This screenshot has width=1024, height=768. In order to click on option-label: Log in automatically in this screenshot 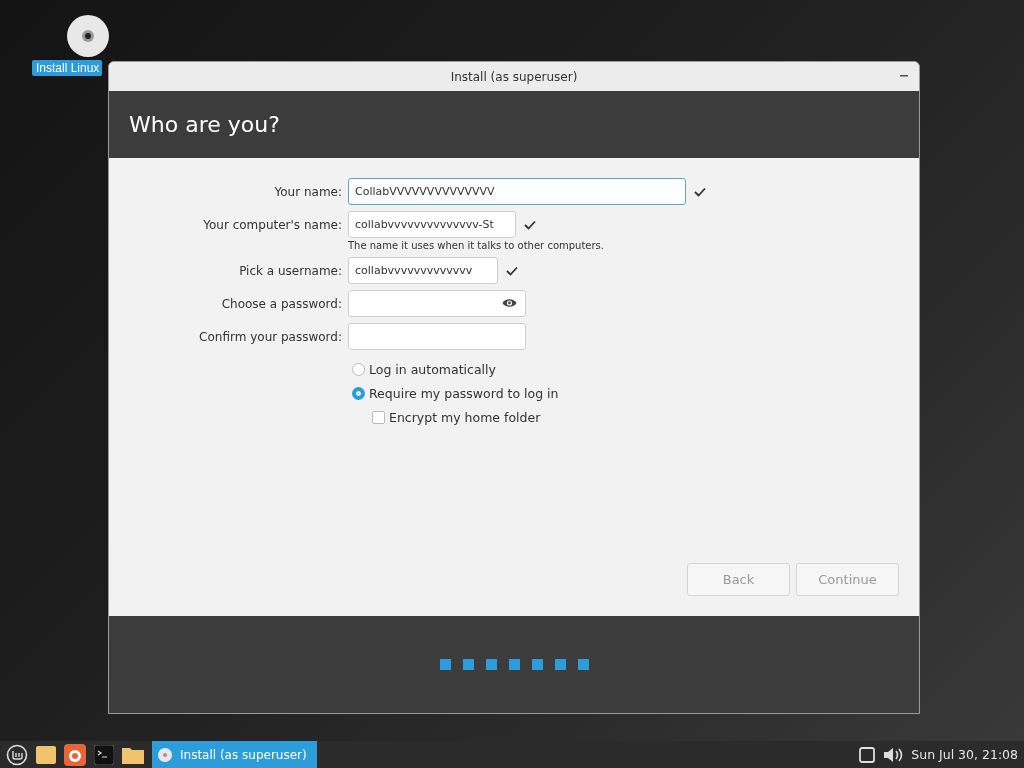, I will do `click(432, 369)`.